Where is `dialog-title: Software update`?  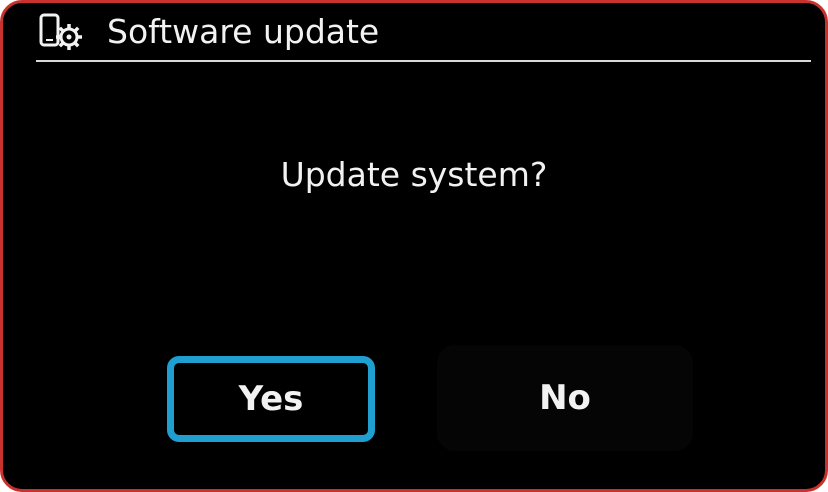 dialog-title: Software update is located at coordinates (243, 31).